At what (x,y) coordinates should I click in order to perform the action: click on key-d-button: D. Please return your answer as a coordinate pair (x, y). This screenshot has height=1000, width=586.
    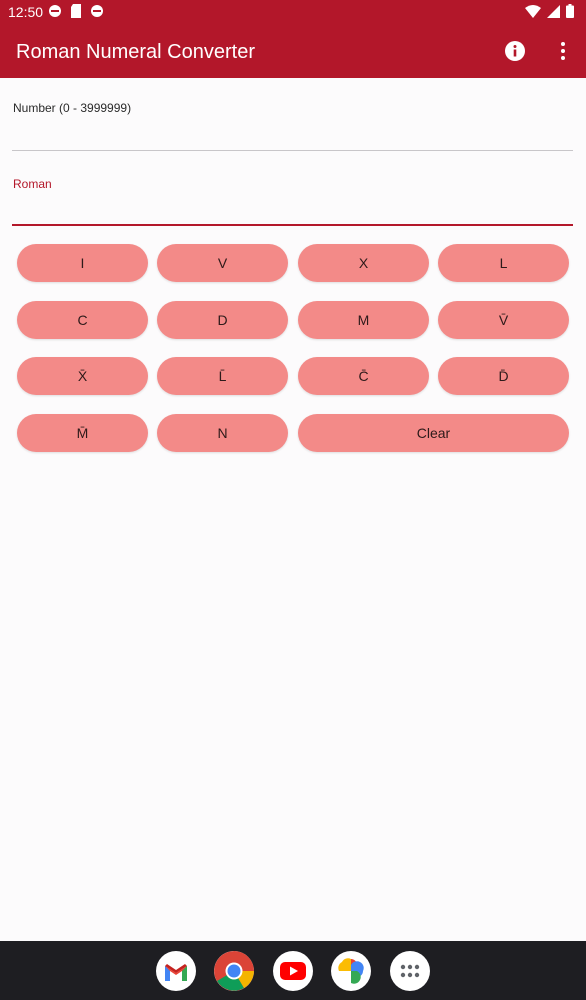
    Looking at the image, I should click on (222, 320).